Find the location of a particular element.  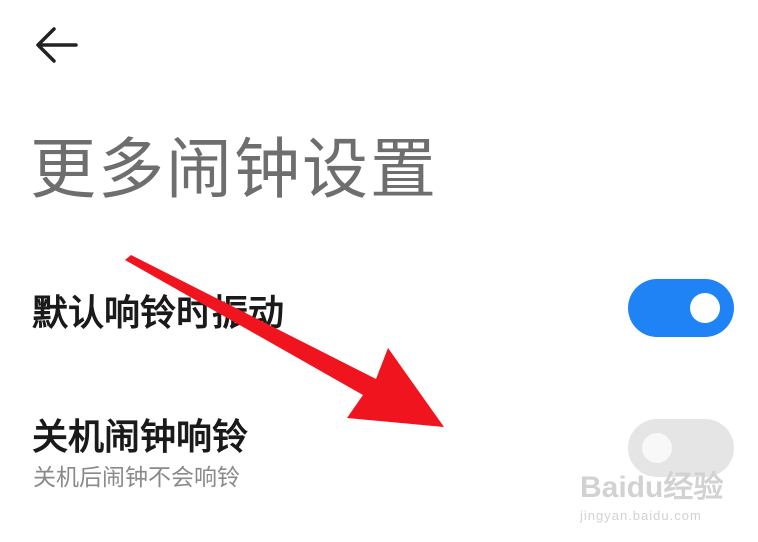

back-button is located at coordinates (56, 45).